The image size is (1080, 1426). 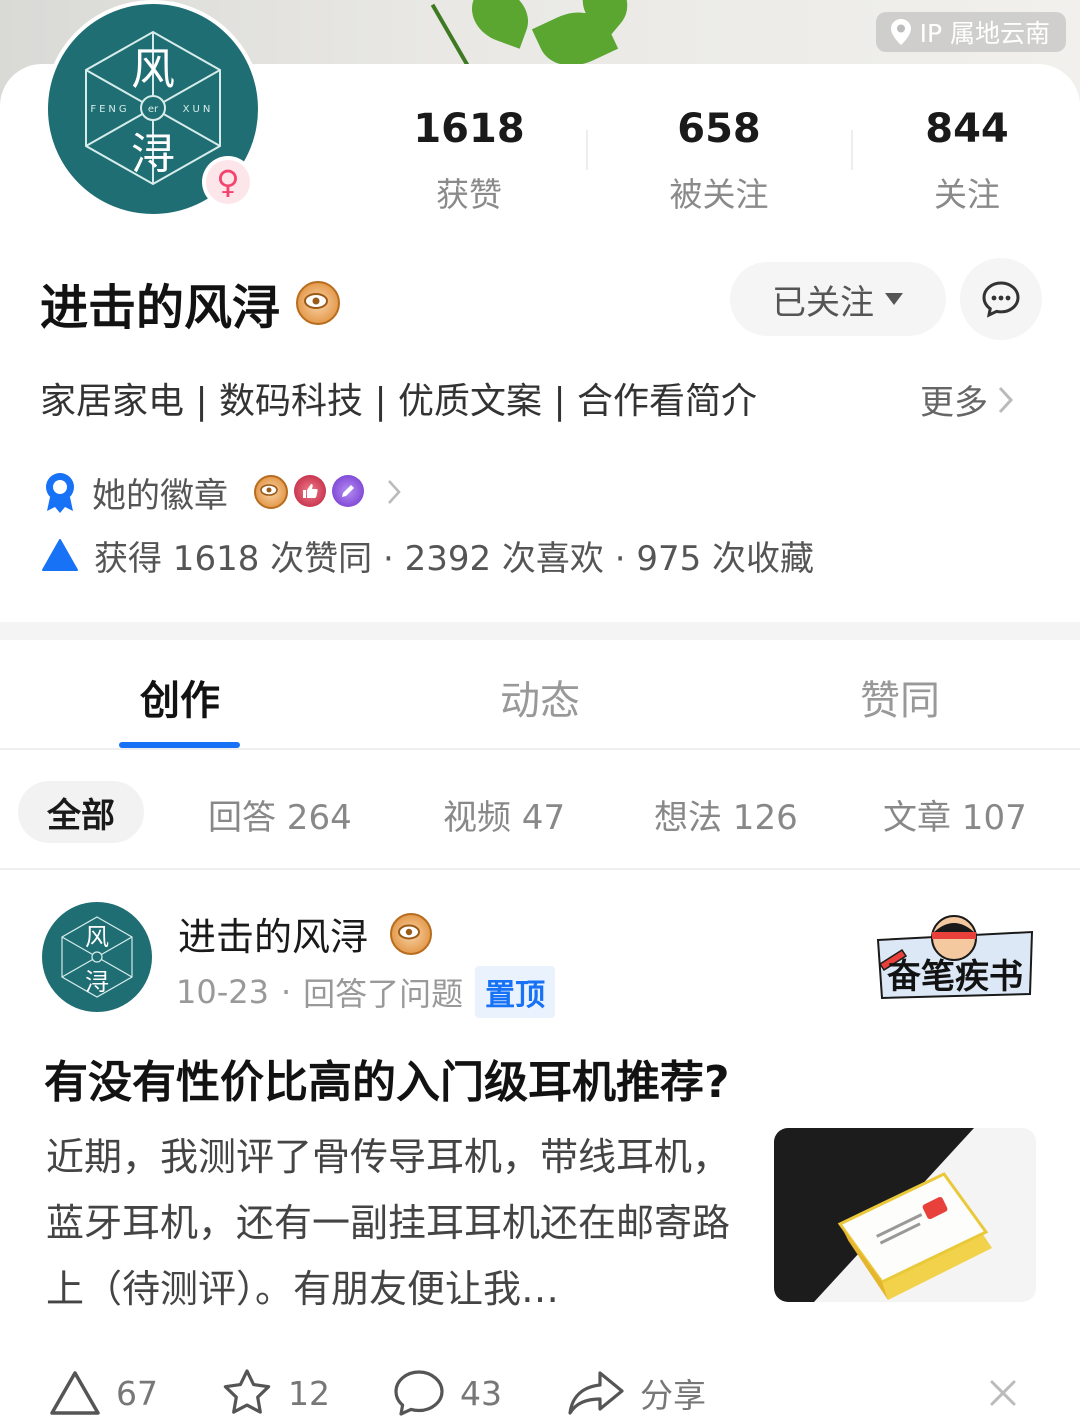 I want to click on profile-name: 进击的风浔, so click(x=160, y=308).